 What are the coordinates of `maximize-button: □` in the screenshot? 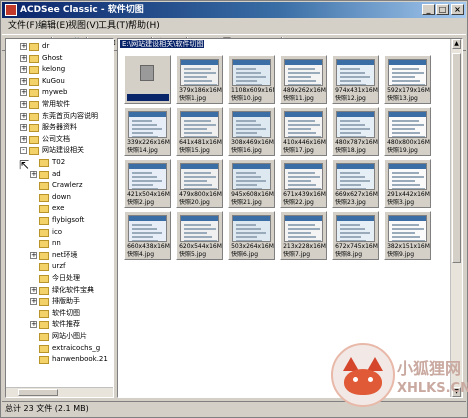 It's located at (442, 9).